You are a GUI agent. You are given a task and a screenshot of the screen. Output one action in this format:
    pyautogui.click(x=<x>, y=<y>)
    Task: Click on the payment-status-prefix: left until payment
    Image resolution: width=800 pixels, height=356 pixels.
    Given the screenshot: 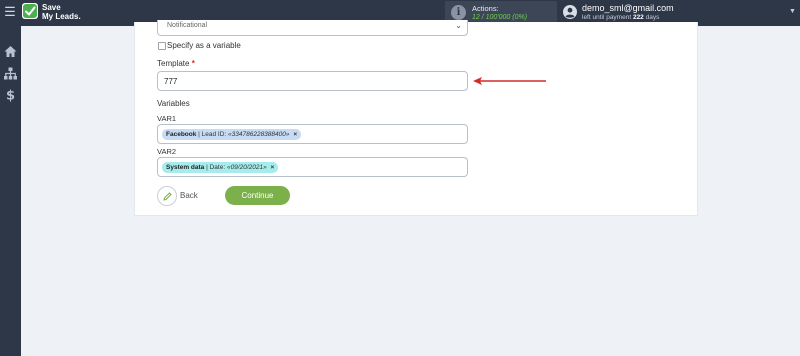 What is the action you would take?
    pyautogui.click(x=607, y=17)
    